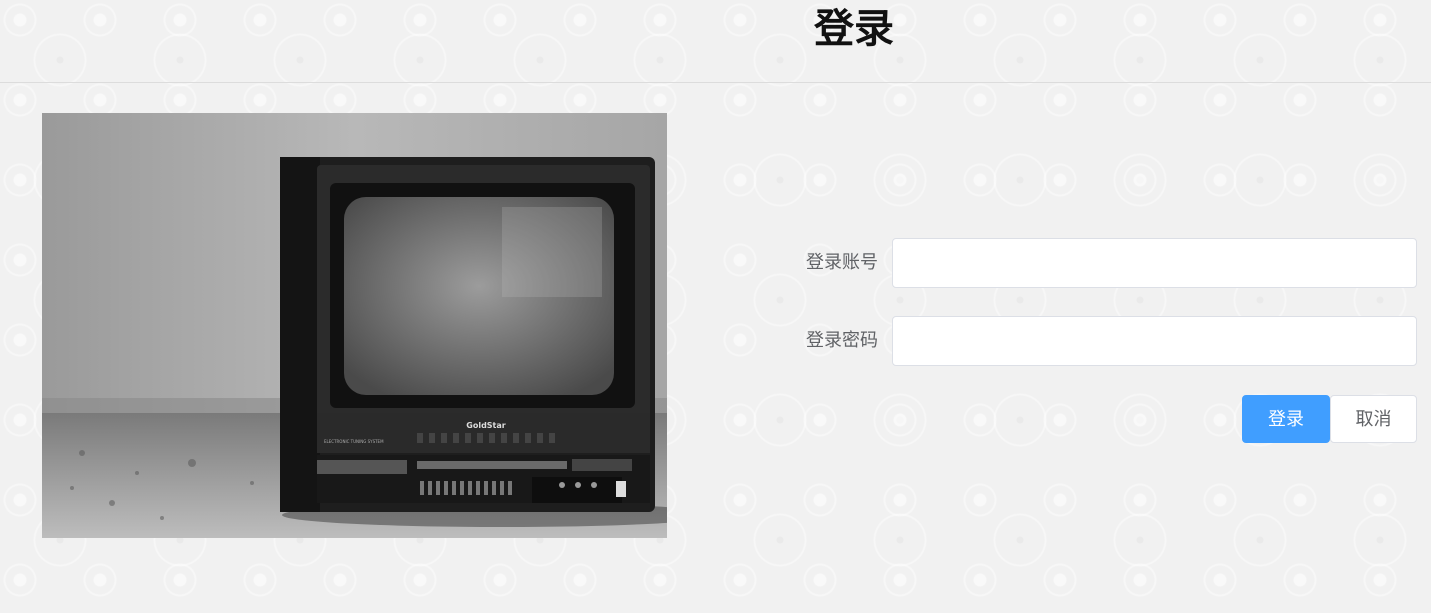 The image size is (1431, 613). Describe the element at coordinates (842, 262) in the screenshot. I see `account-label: 登录账号` at that location.